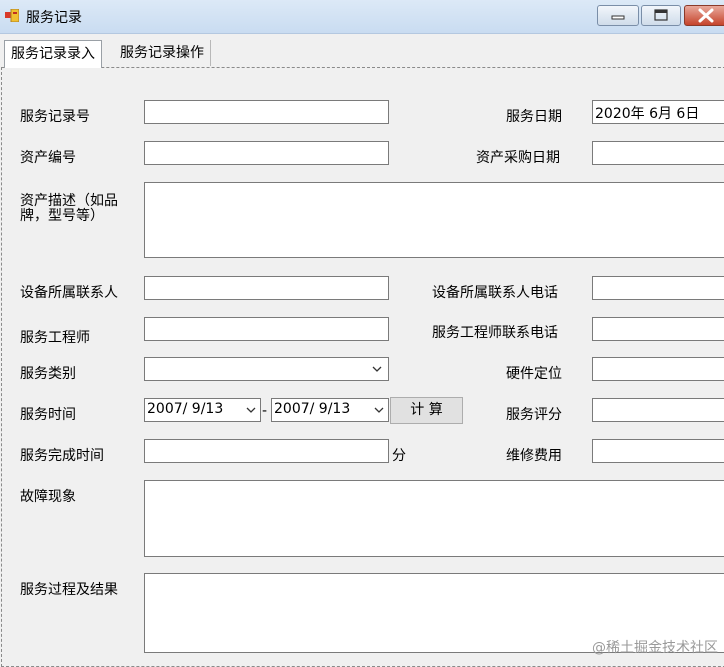  What do you see at coordinates (658, 369) in the screenshot?
I see `hardware-pos-field` at bounding box center [658, 369].